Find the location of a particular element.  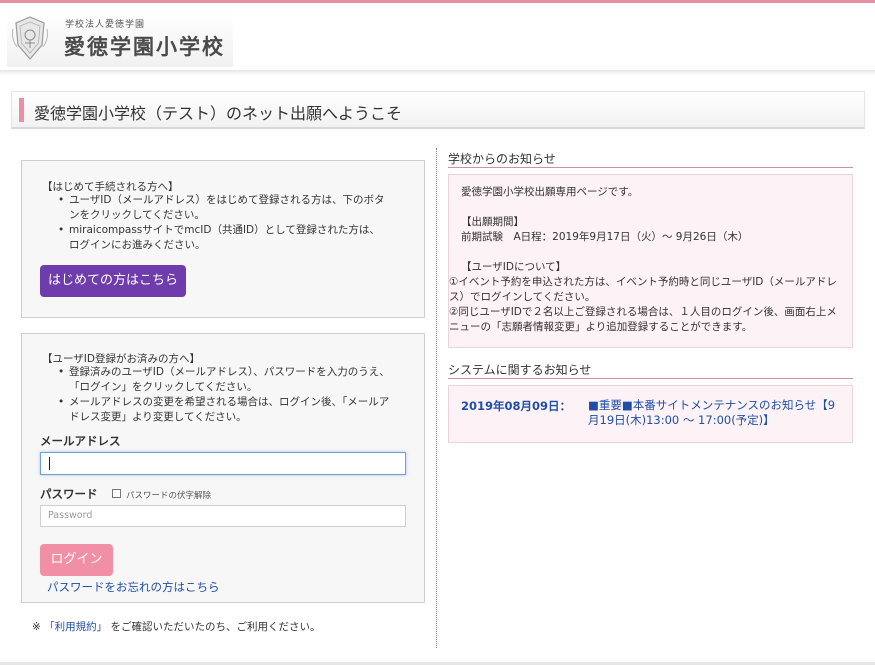

show-password-label: パスワードの伏字解除 is located at coordinates (168, 495).